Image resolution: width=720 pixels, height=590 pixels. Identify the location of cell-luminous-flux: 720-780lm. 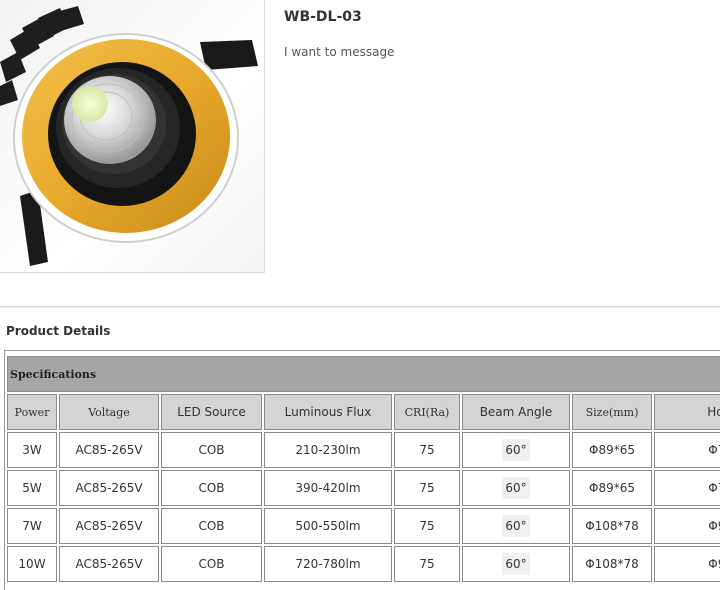
(328, 564).